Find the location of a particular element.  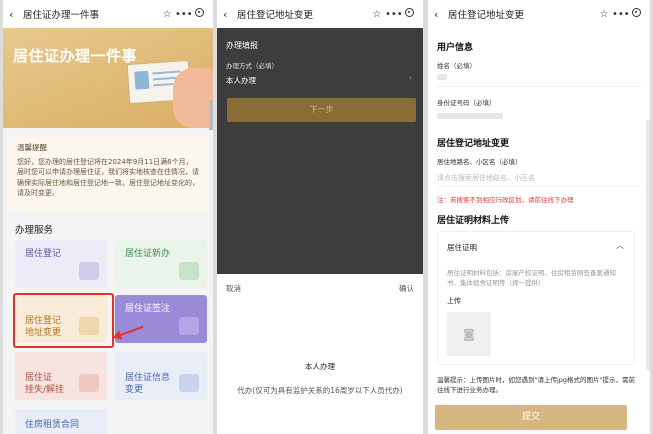

proof-title: 居住证明 is located at coordinates (462, 247).